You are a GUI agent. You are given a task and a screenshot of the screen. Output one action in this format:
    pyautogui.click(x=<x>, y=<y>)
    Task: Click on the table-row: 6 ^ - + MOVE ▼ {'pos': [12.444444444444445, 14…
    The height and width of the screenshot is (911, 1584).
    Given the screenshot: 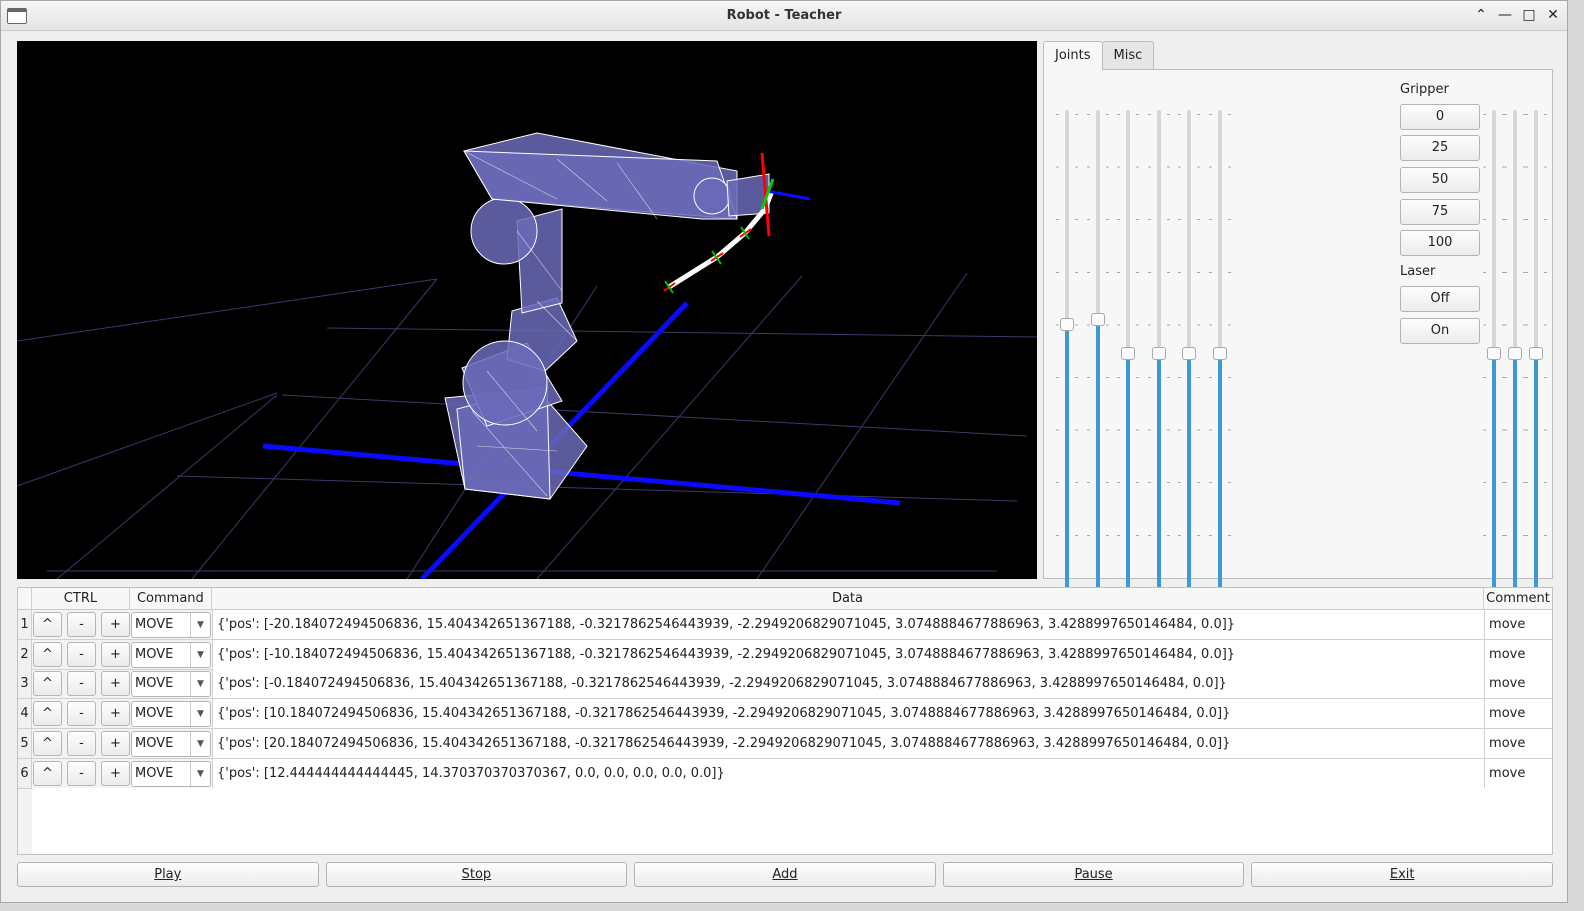 What is the action you would take?
    pyautogui.click(x=785, y=773)
    